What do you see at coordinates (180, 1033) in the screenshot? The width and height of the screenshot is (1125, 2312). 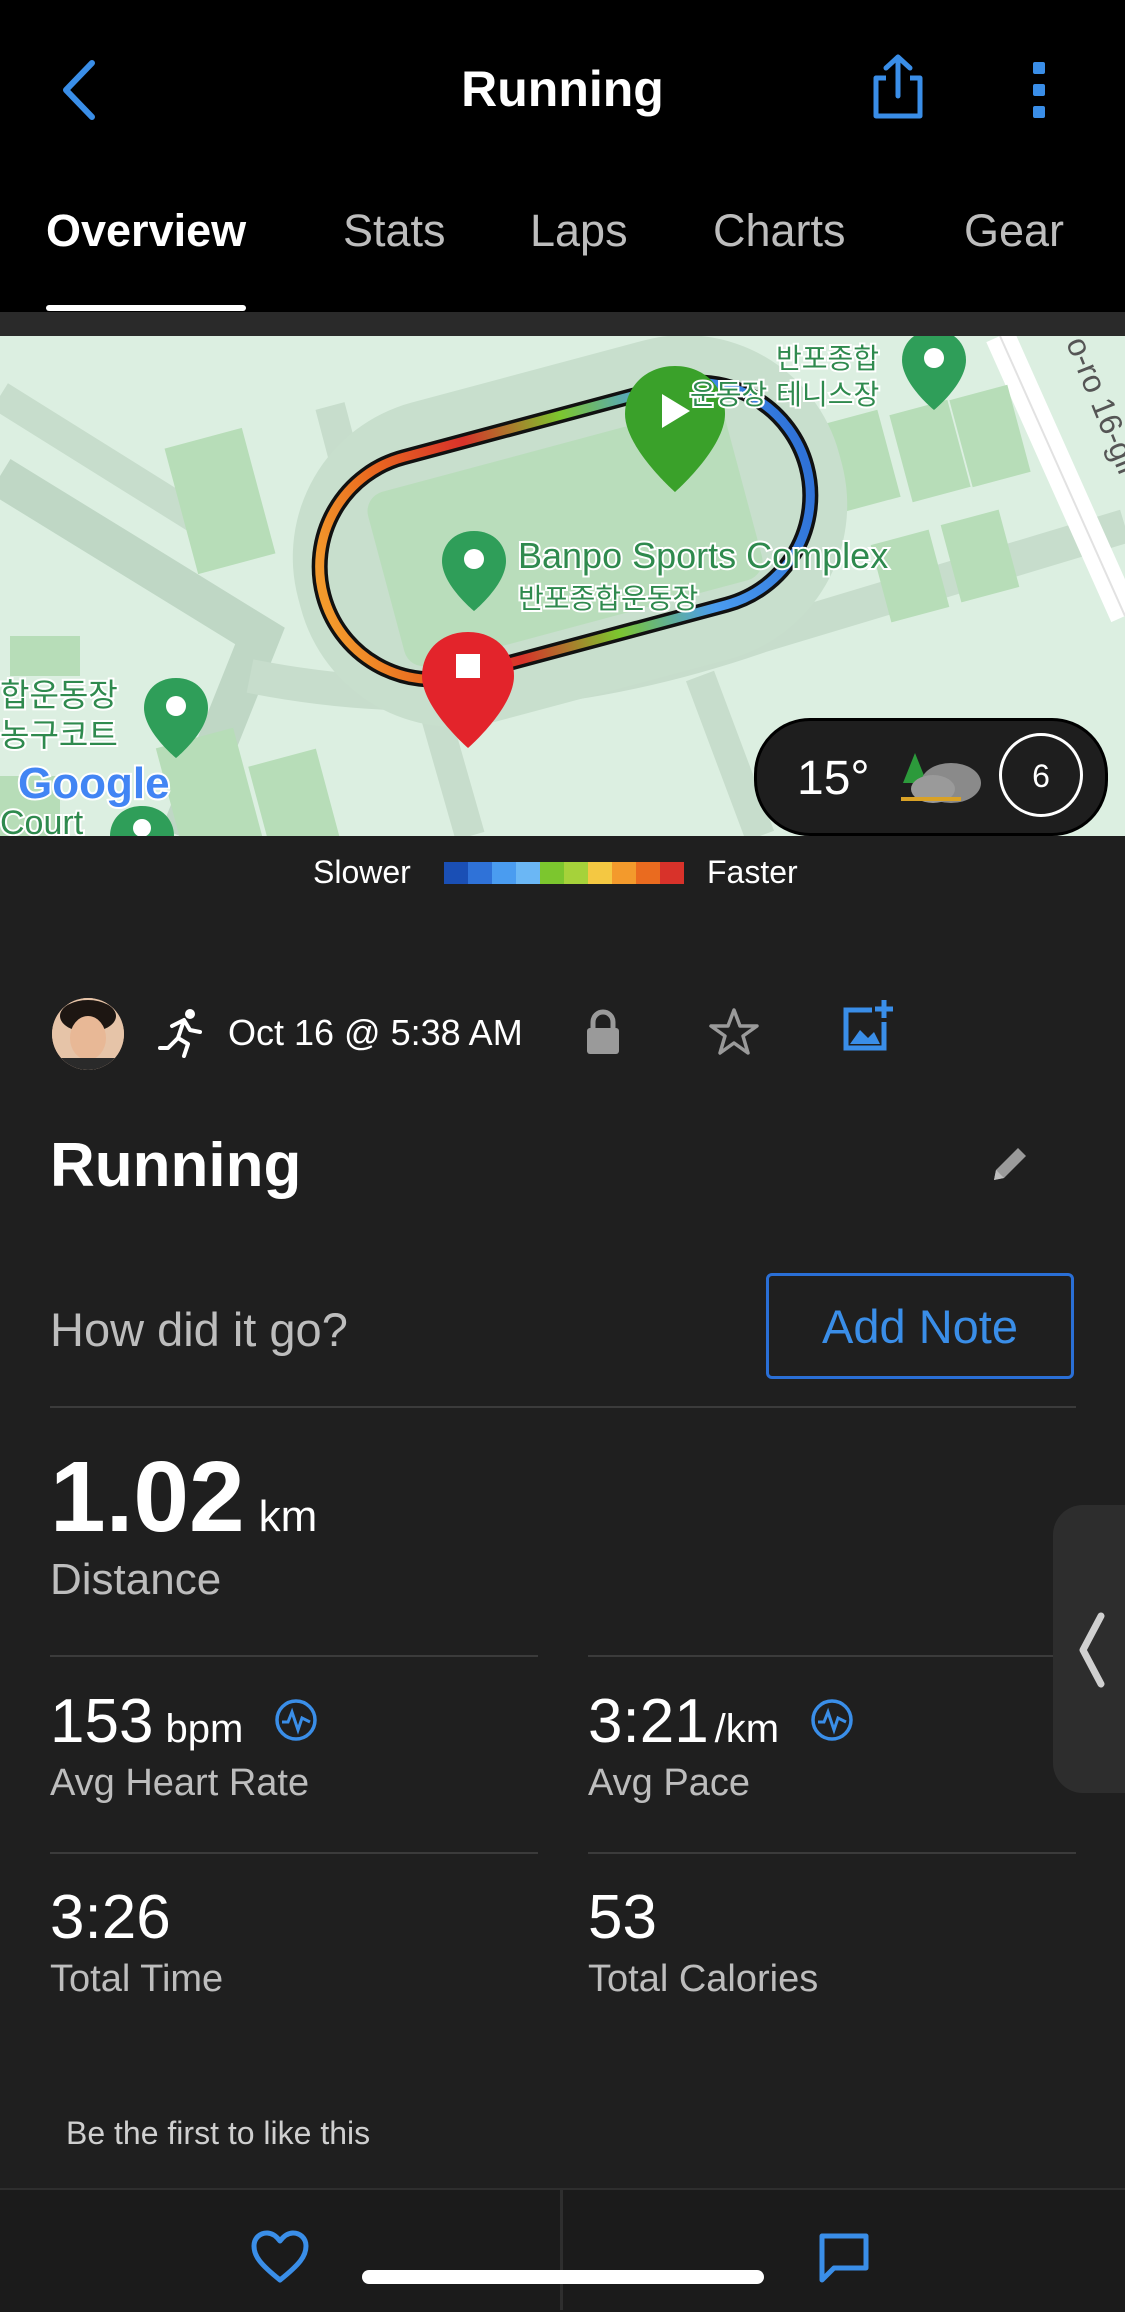 I see `running-icon` at bounding box center [180, 1033].